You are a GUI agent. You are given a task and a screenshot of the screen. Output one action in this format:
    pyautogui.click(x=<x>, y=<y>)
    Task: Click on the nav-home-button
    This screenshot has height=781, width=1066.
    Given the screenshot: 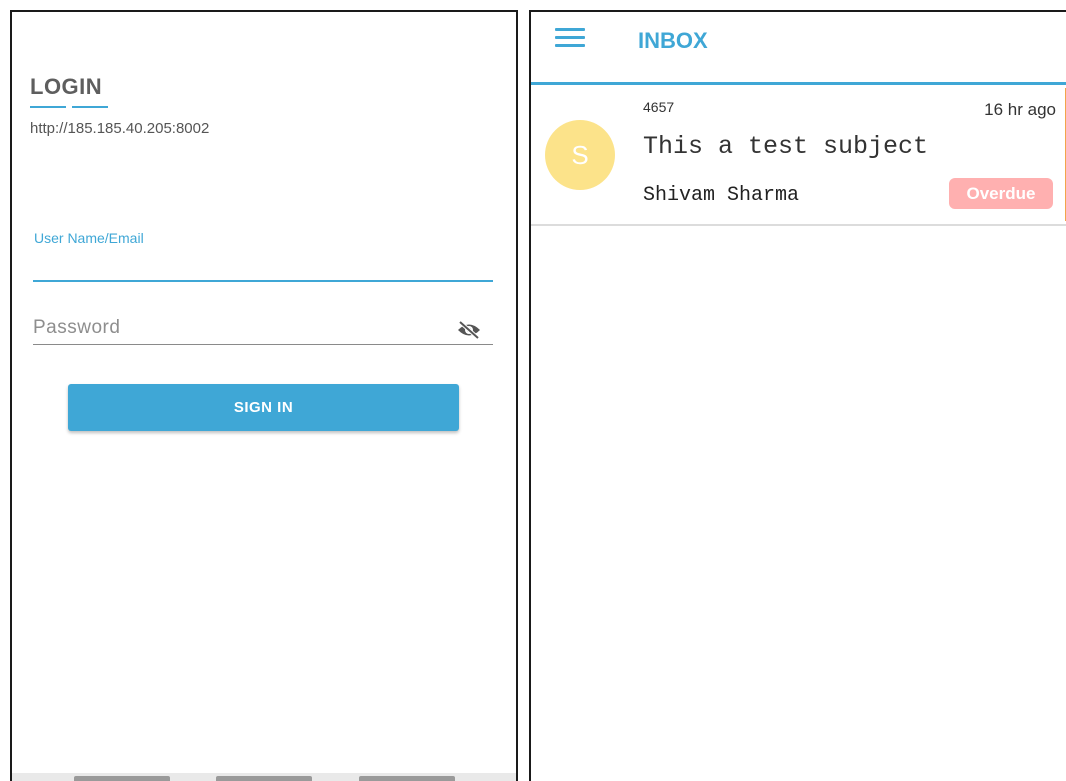 What is the action you would take?
    pyautogui.click(x=264, y=778)
    